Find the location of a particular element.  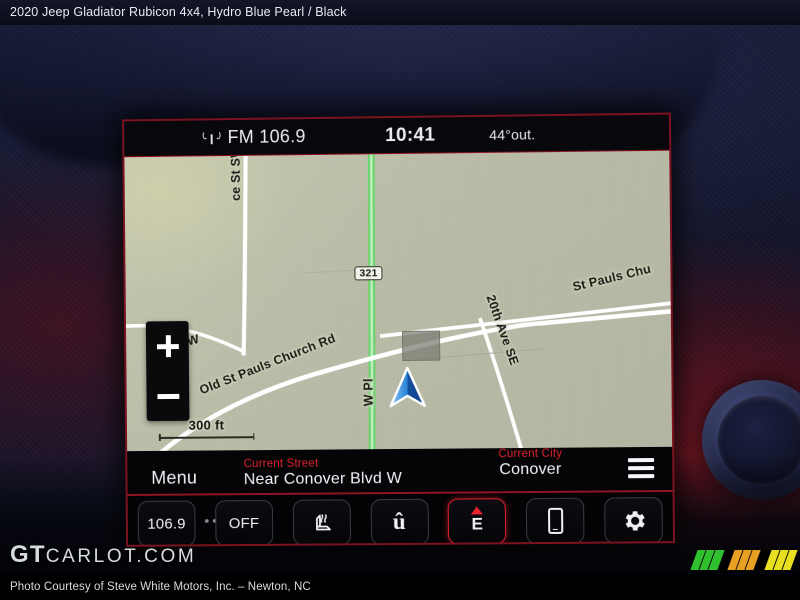

phone-handset-glyph is located at coordinates (555, 520).